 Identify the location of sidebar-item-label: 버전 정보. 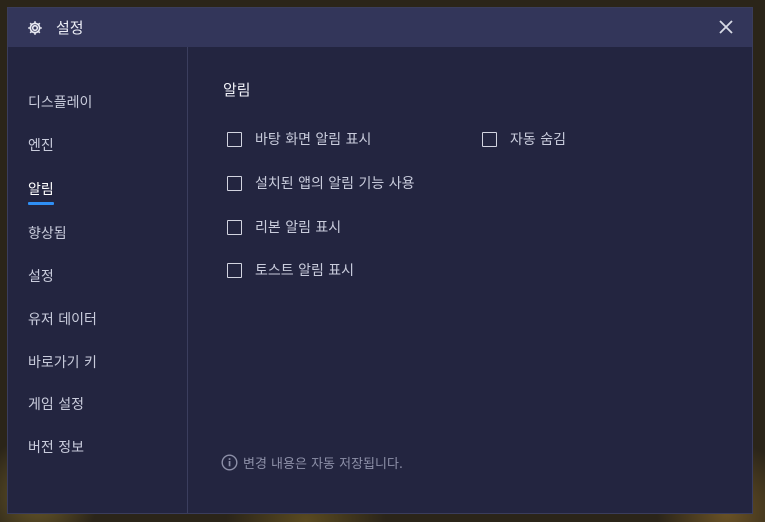
(56, 448).